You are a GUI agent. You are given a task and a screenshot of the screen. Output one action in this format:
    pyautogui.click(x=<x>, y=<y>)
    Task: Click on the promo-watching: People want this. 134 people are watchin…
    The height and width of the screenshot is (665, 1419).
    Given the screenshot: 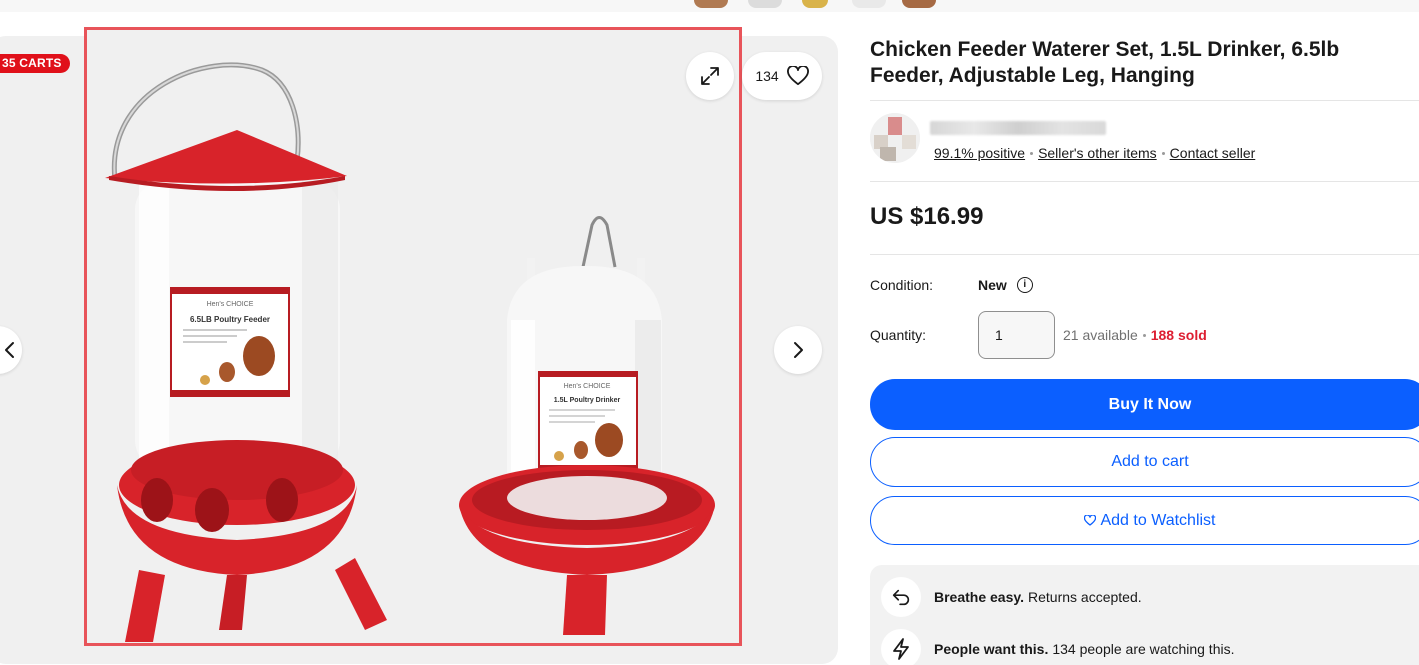 What is the action you would take?
    pyautogui.click(x=1057, y=647)
    